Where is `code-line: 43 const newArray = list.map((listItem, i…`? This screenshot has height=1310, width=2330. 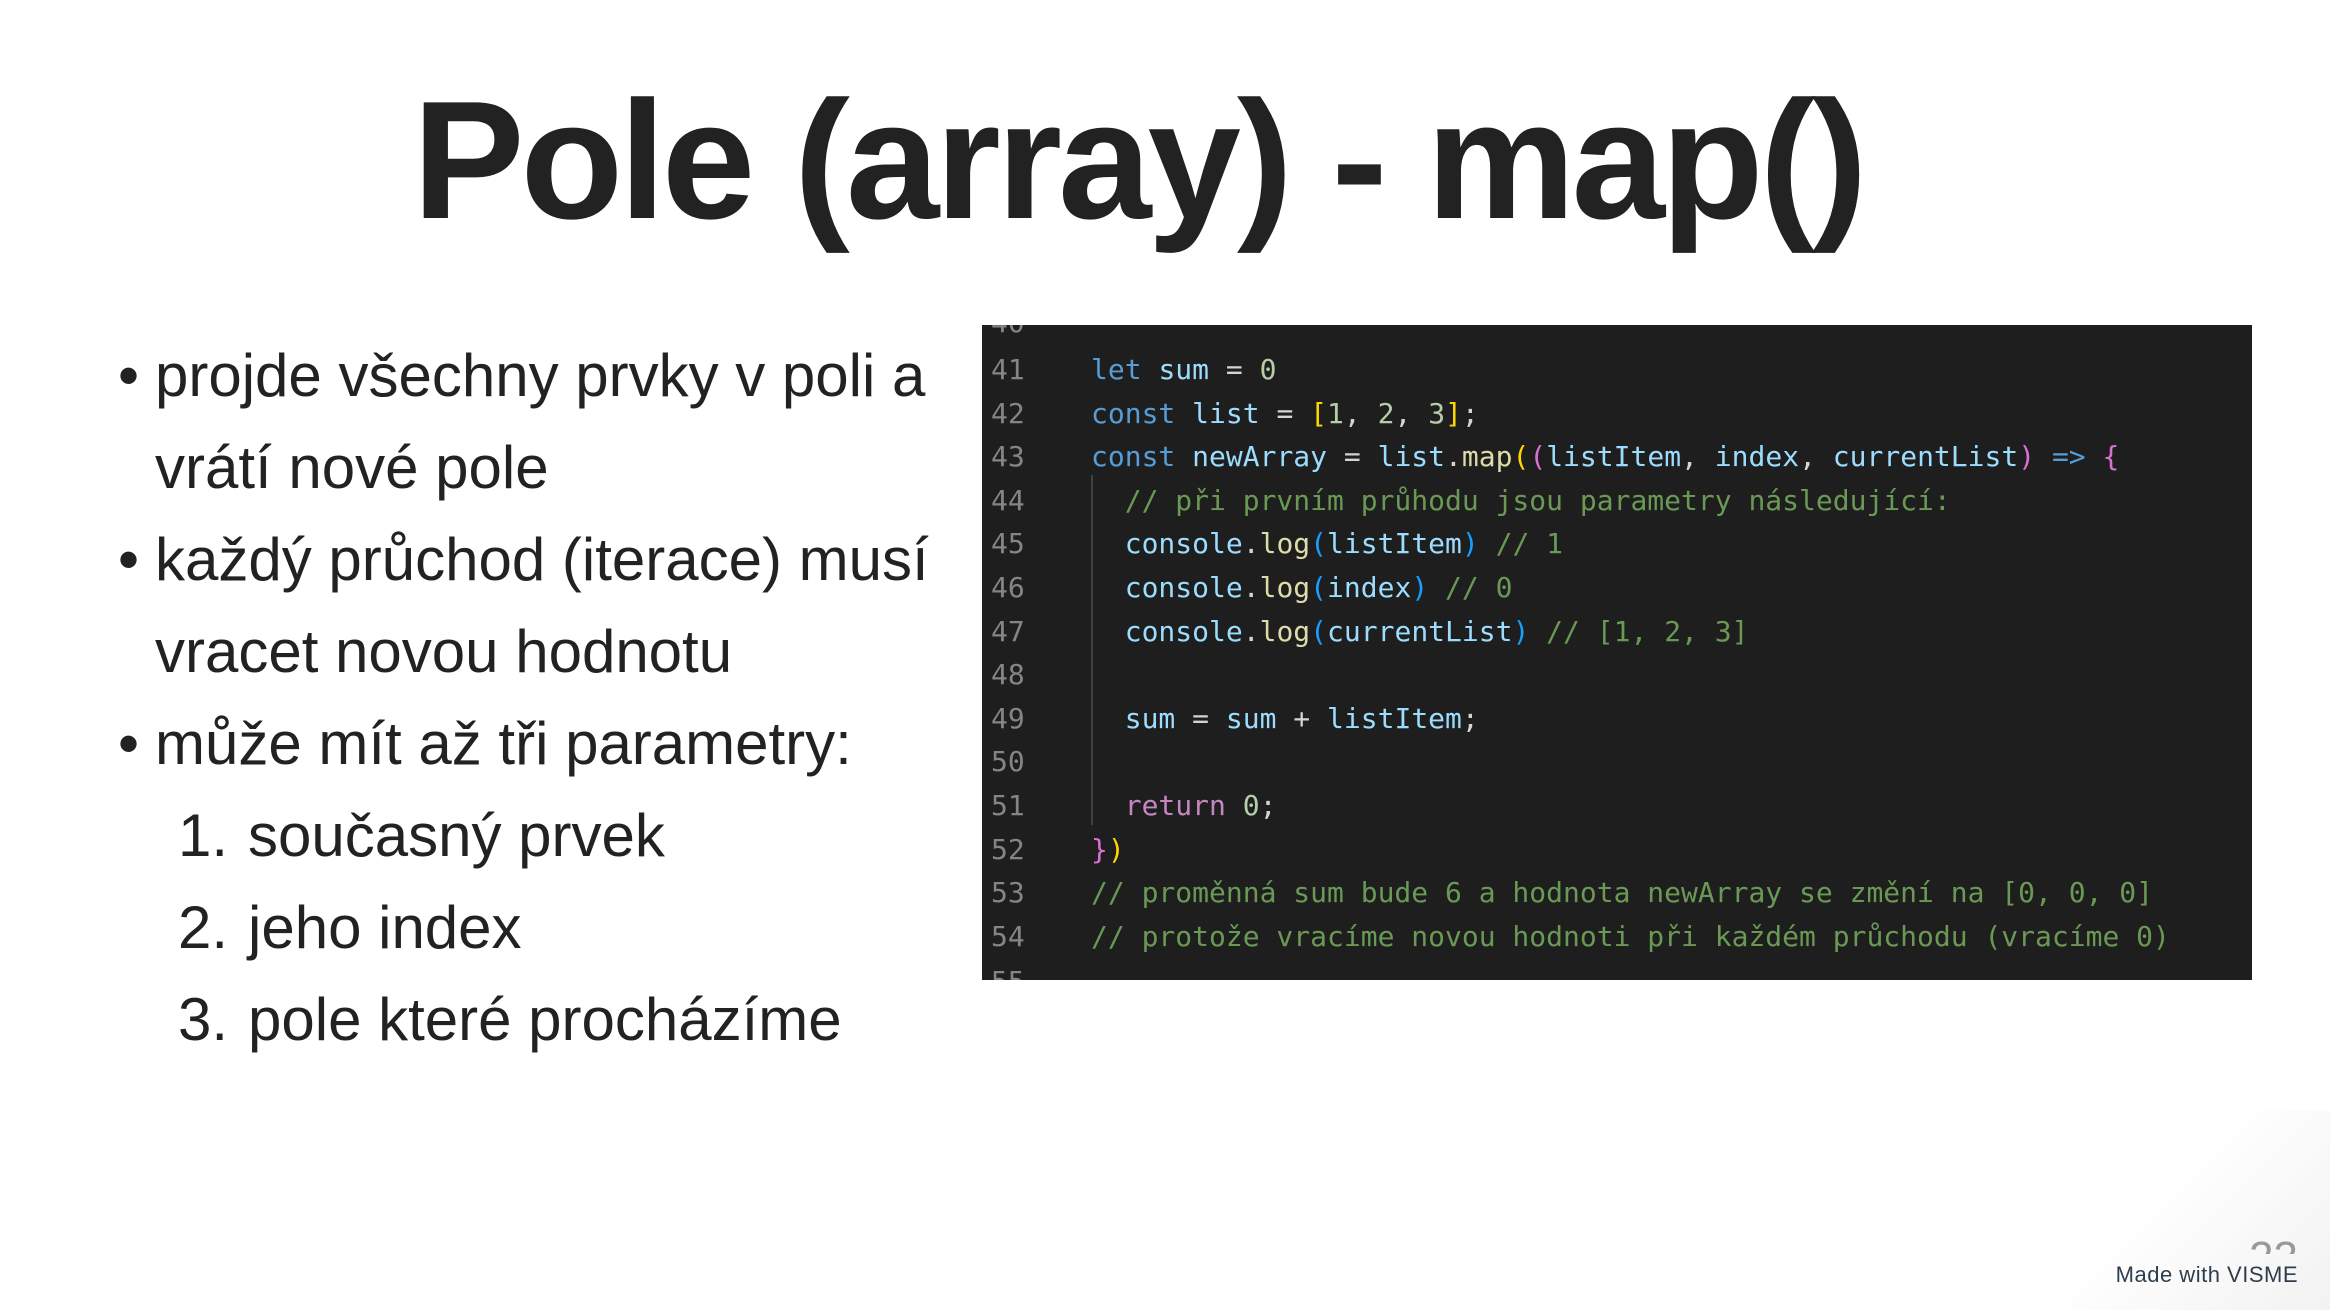
code-line: 43 const newArray = list.map((listItem, i… is located at coordinates (1550, 457).